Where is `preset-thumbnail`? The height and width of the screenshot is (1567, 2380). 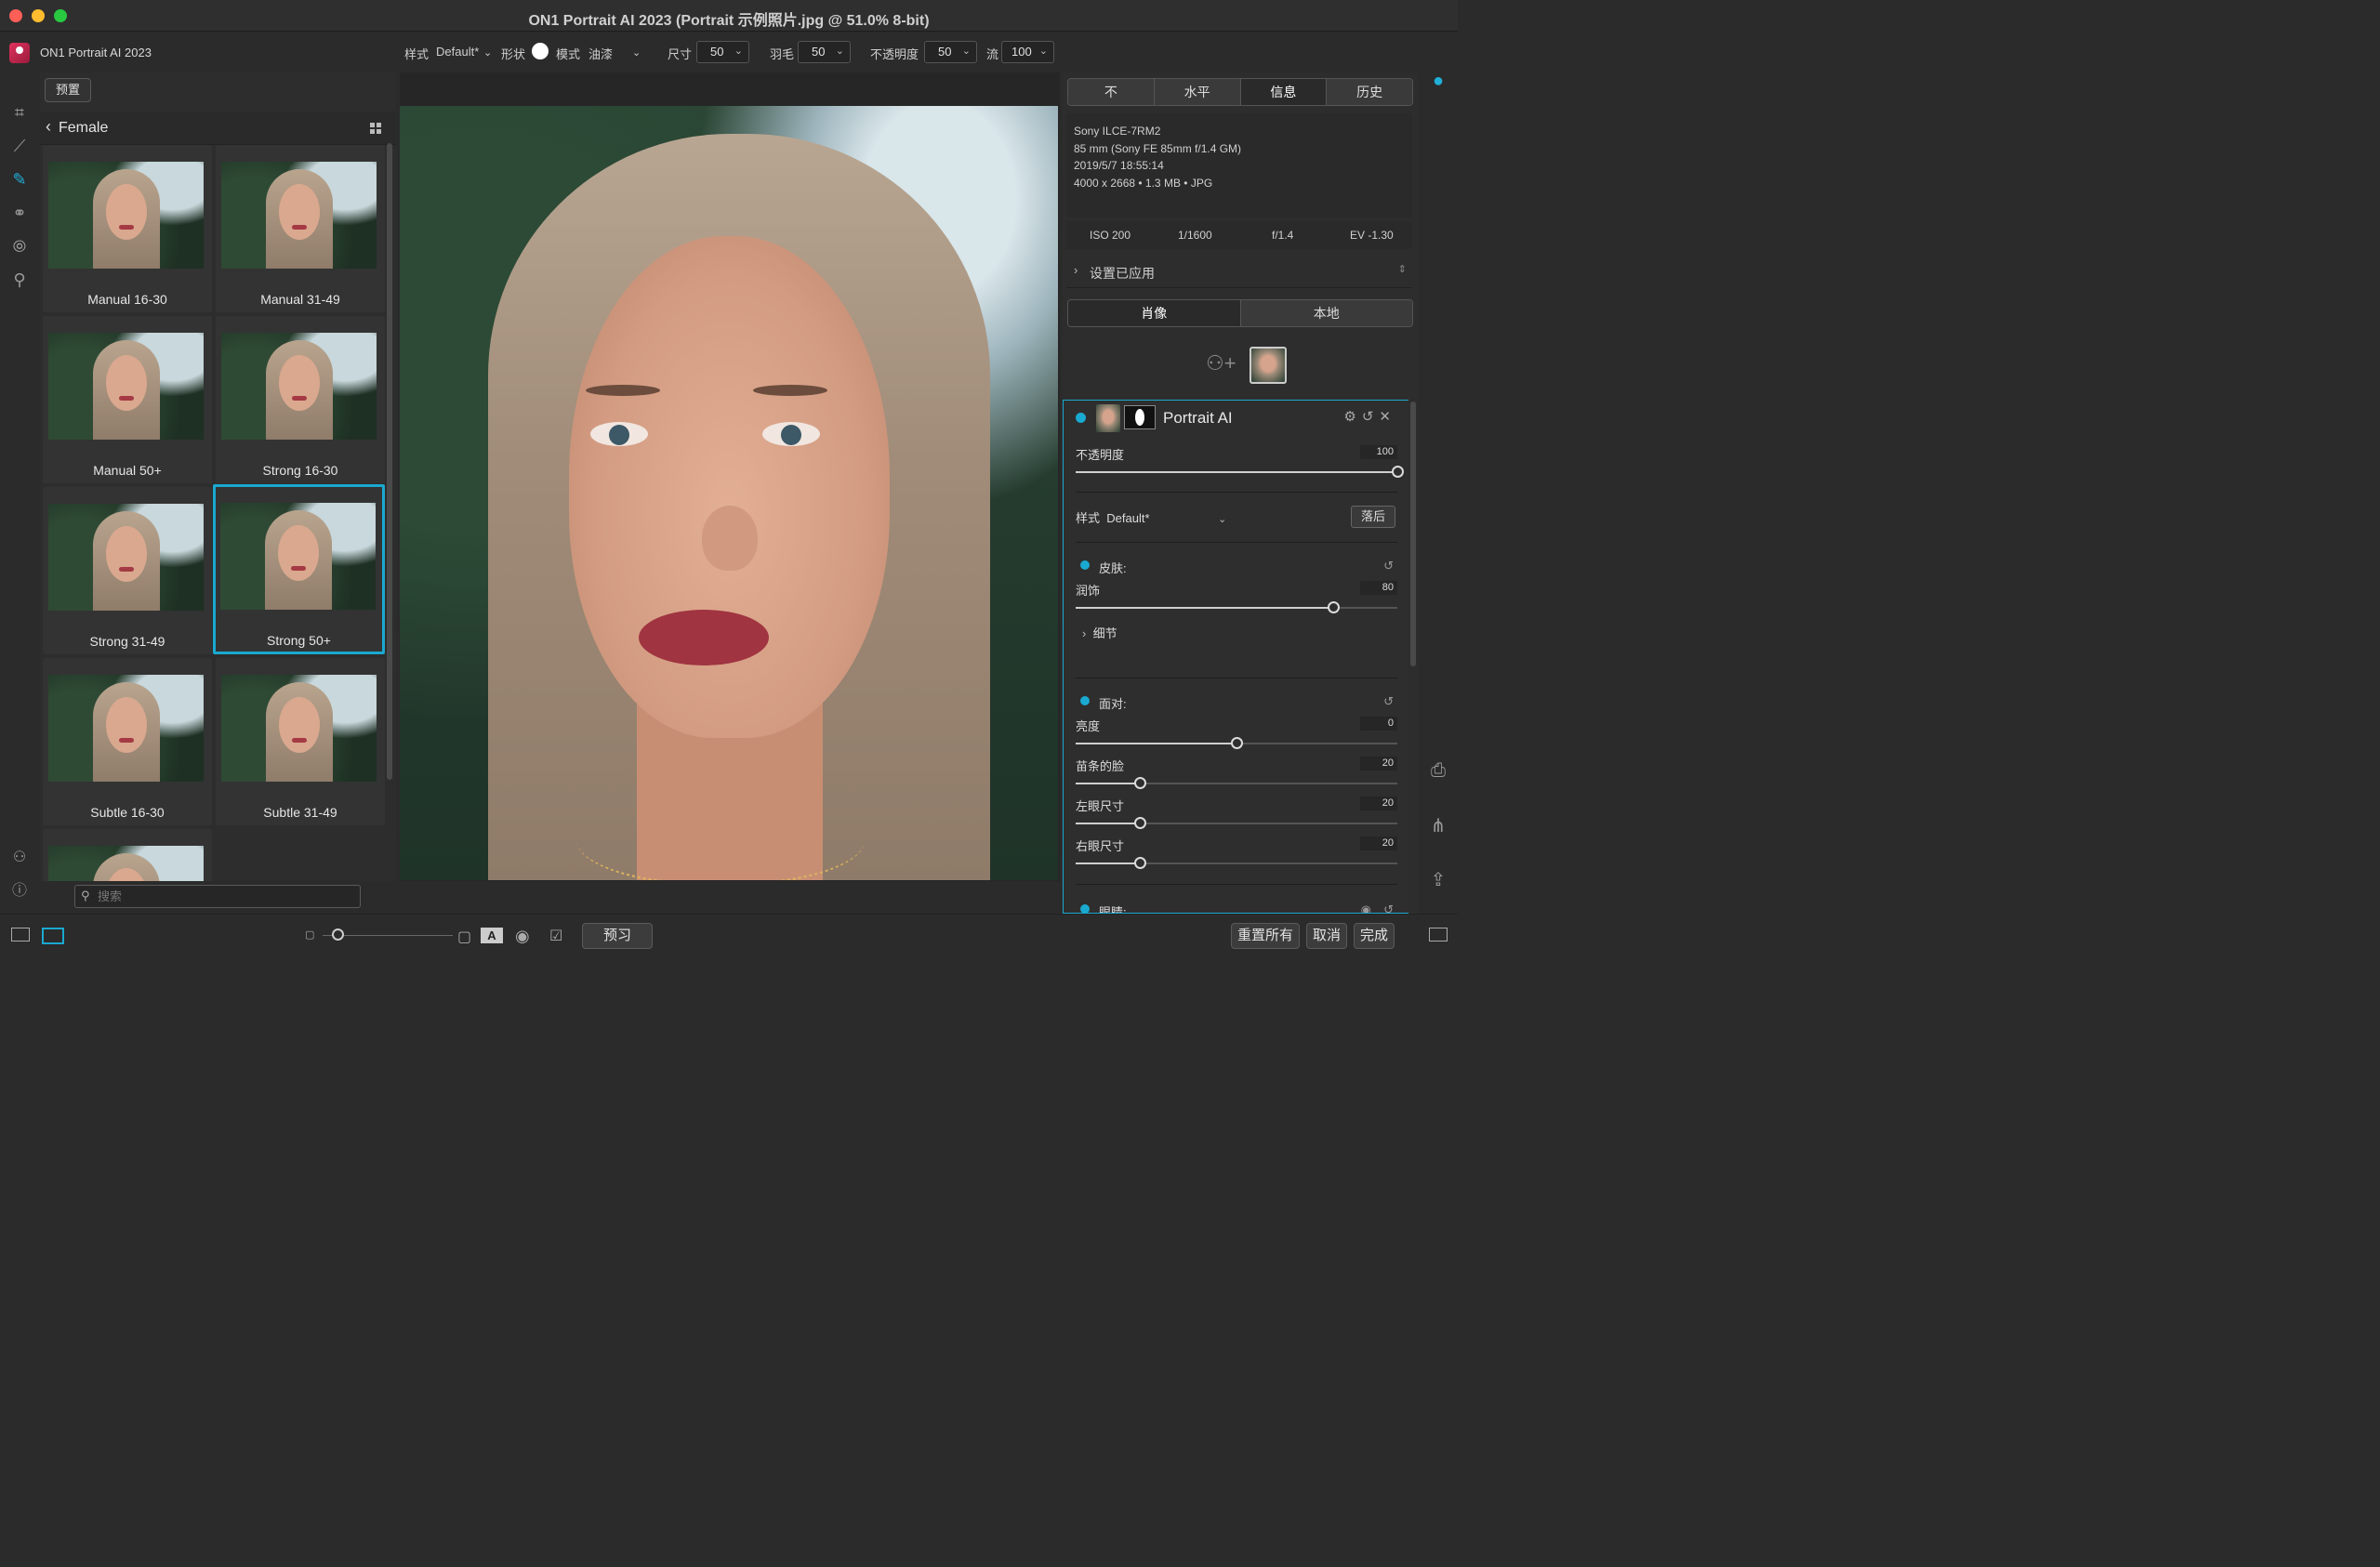
preset-thumbnail is located at coordinates (127, 855).